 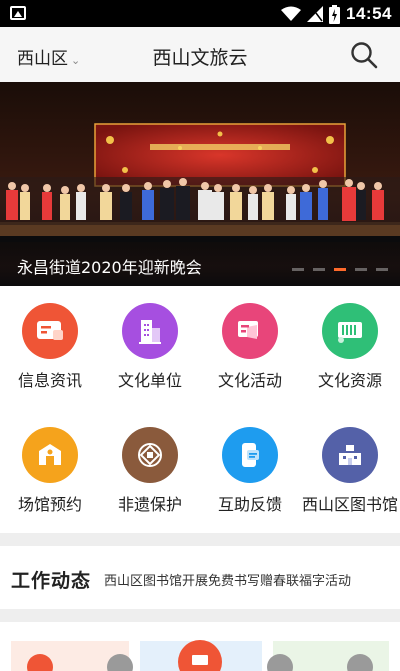 What do you see at coordinates (18, 13) in the screenshot?
I see `image-notification-icon` at bounding box center [18, 13].